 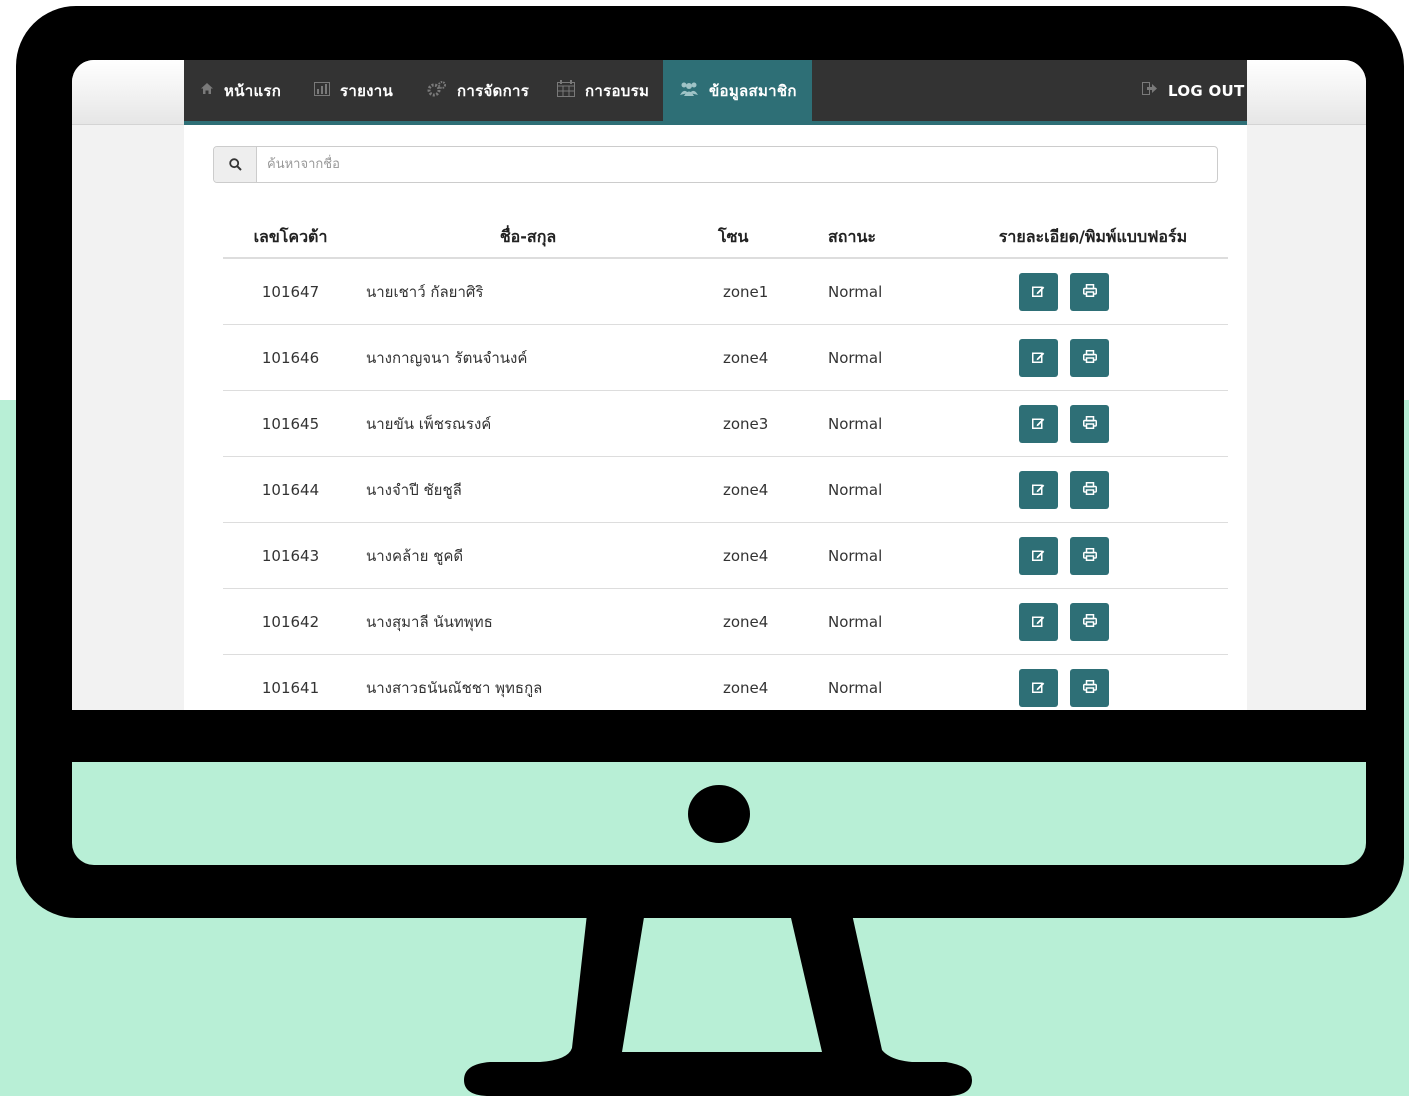 What do you see at coordinates (763, 238) in the screenshot?
I see `header-zone: โซน` at bounding box center [763, 238].